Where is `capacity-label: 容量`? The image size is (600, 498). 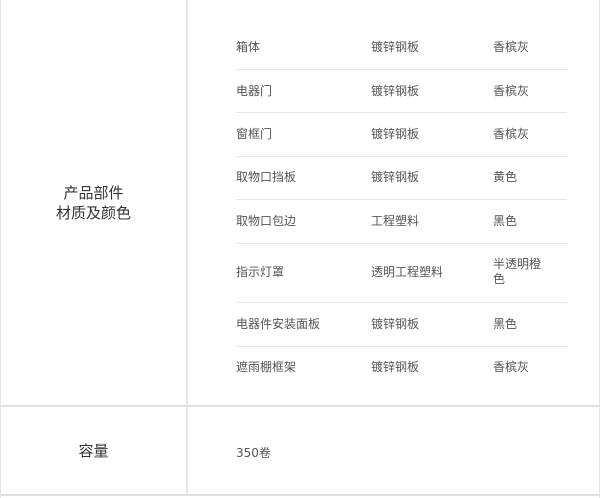
capacity-label: 容量 is located at coordinates (93, 450).